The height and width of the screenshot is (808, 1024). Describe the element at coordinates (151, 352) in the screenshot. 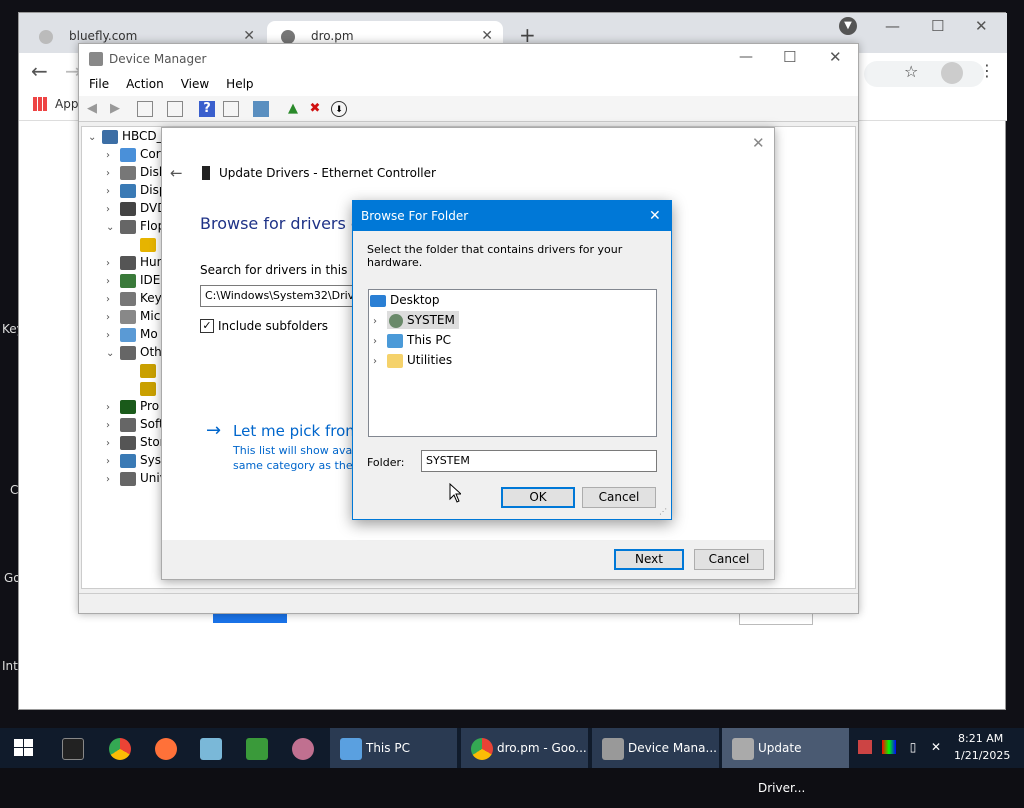

I see `tree-item-label: Oth` at that location.